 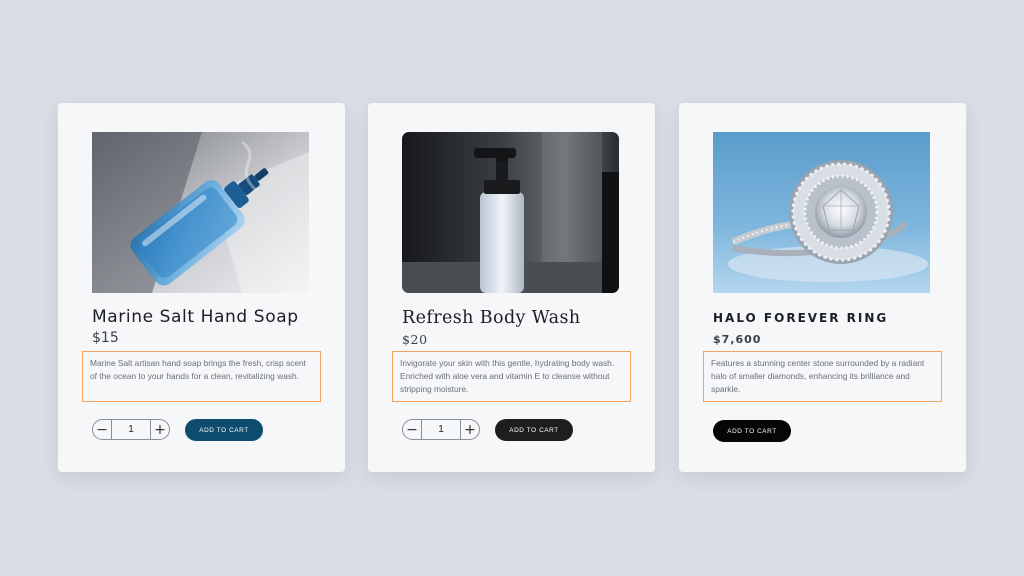 What do you see at coordinates (801, 318) in the screenshot?
I see `product-title: HALO FOREVER RING` at bounding box center [801, 318].